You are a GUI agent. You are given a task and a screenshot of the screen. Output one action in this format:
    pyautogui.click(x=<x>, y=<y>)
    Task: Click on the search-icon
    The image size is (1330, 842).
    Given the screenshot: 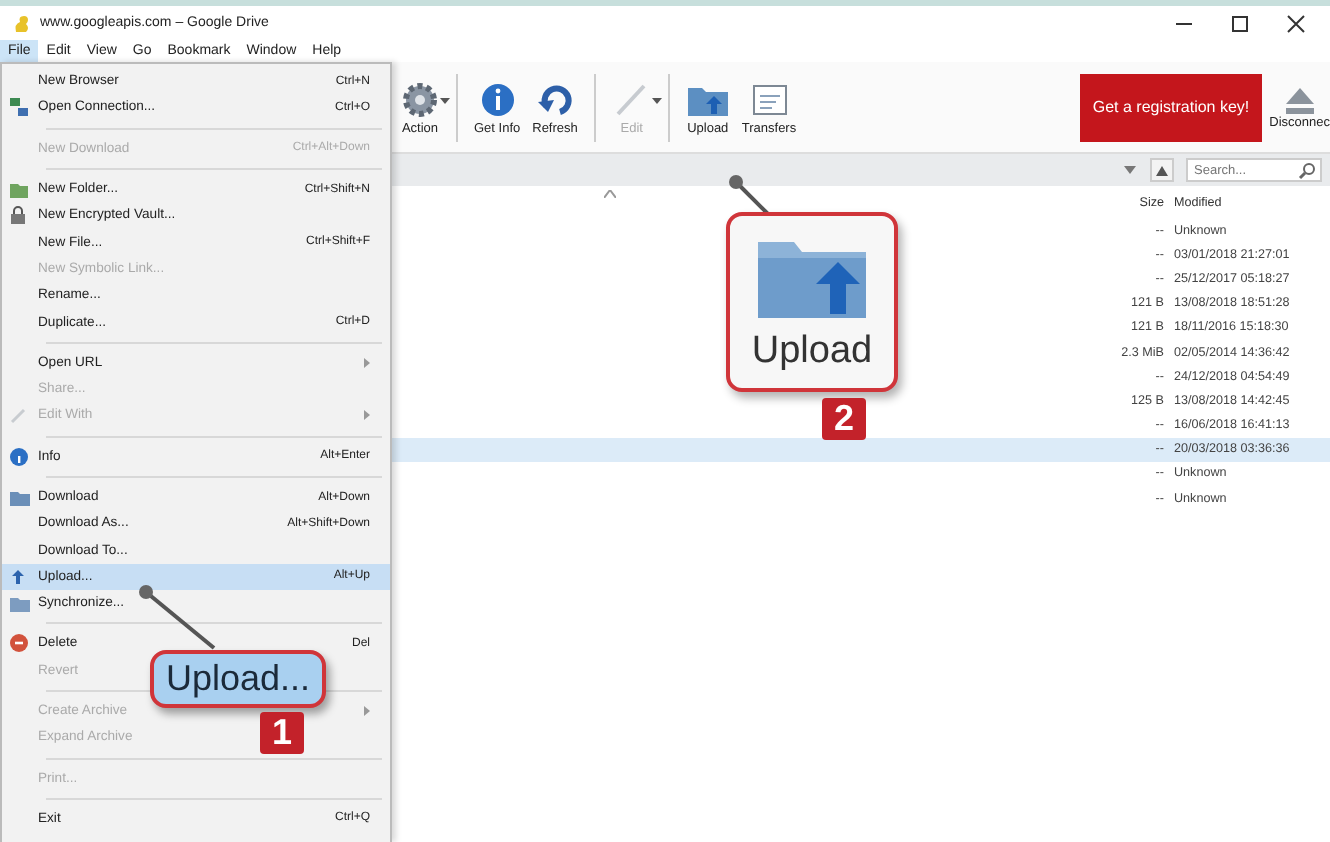 What is the action you would take?
    pyautogui.click(x=1307, y=171)
    